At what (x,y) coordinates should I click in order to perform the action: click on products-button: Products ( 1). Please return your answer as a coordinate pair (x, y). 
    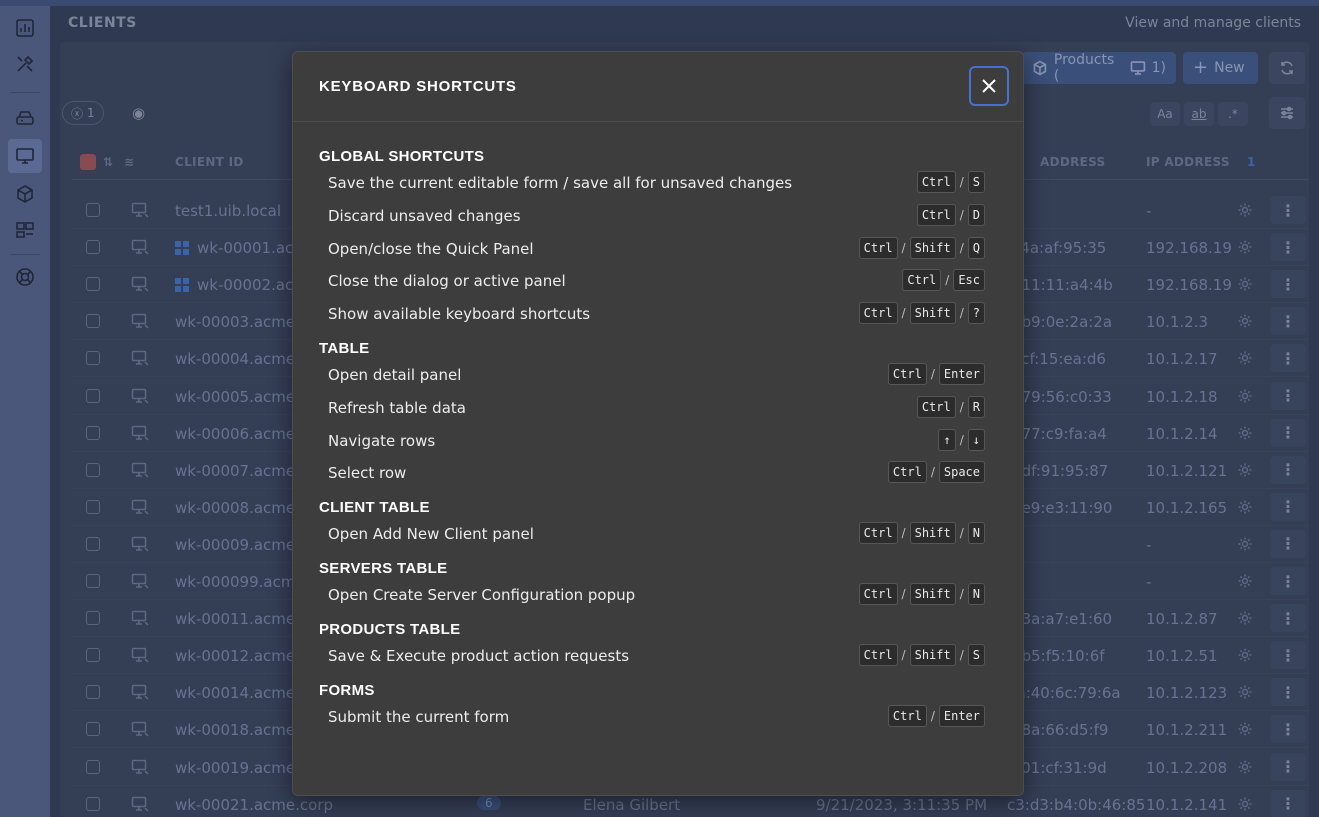
    Looking at the image, I should click on (1099, 68).